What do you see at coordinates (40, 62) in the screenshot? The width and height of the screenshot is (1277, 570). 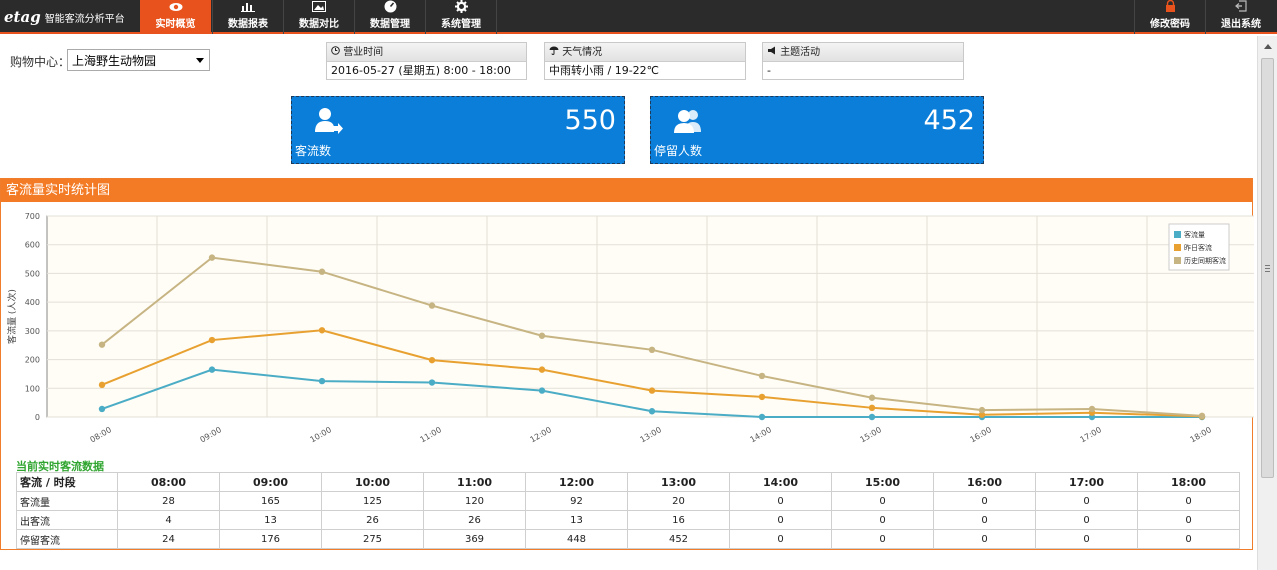 I see `mall-label: 购物中心：` at bounding box center [40, 62].